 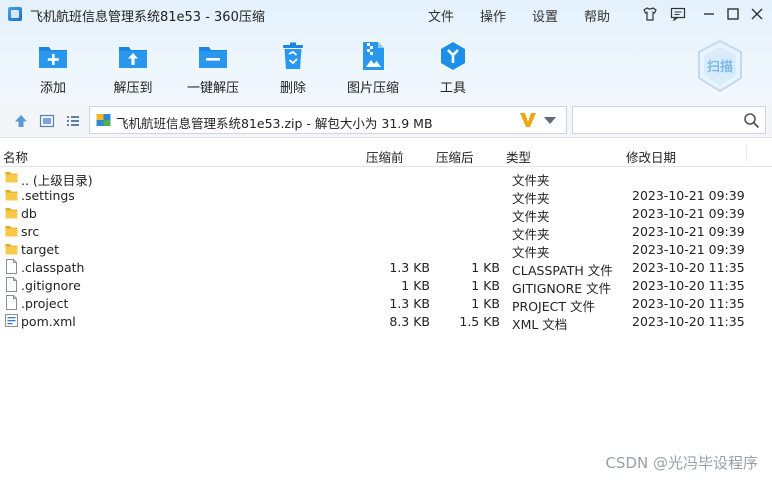 What do you see at coordinates (409, 321) in the screenshot?
I see `file-size: 8.3 KB` at bounding box center [409, 321].